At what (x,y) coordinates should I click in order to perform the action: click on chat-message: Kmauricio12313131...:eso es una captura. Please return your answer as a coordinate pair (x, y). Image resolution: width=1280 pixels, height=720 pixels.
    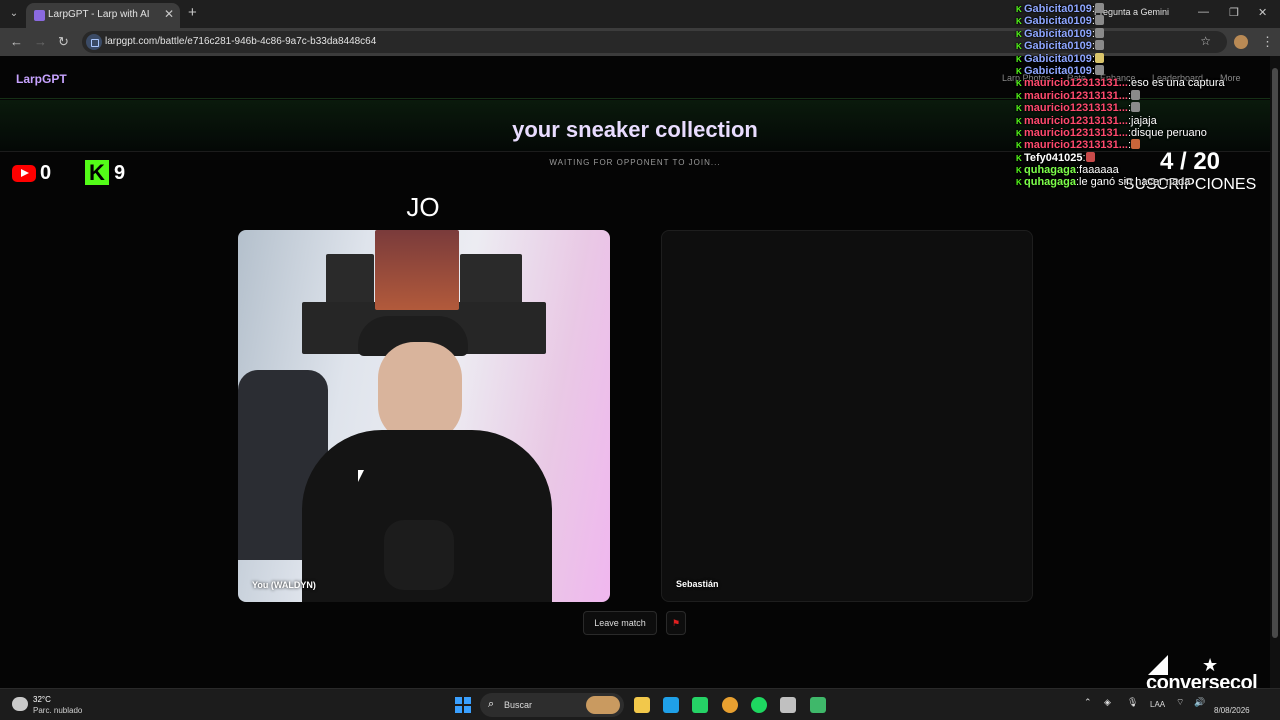
    Looking at the image, I should click on (1141, 83).